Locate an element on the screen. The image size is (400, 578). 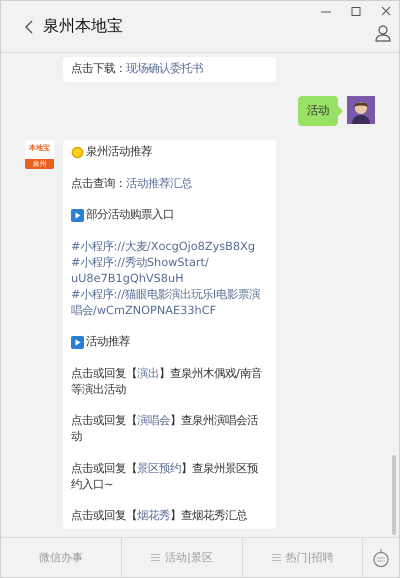
sun-icon is located at coordinates (77, 152).